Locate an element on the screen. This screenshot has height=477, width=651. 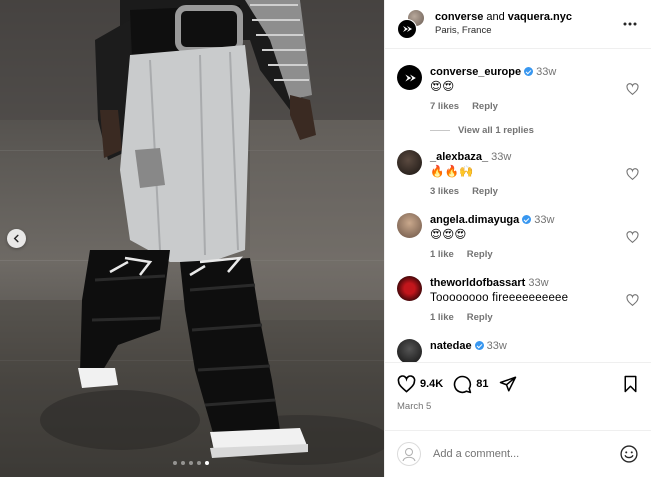
post-actions: 9.4K 81 March 5 is located at coordinates (518, 396).